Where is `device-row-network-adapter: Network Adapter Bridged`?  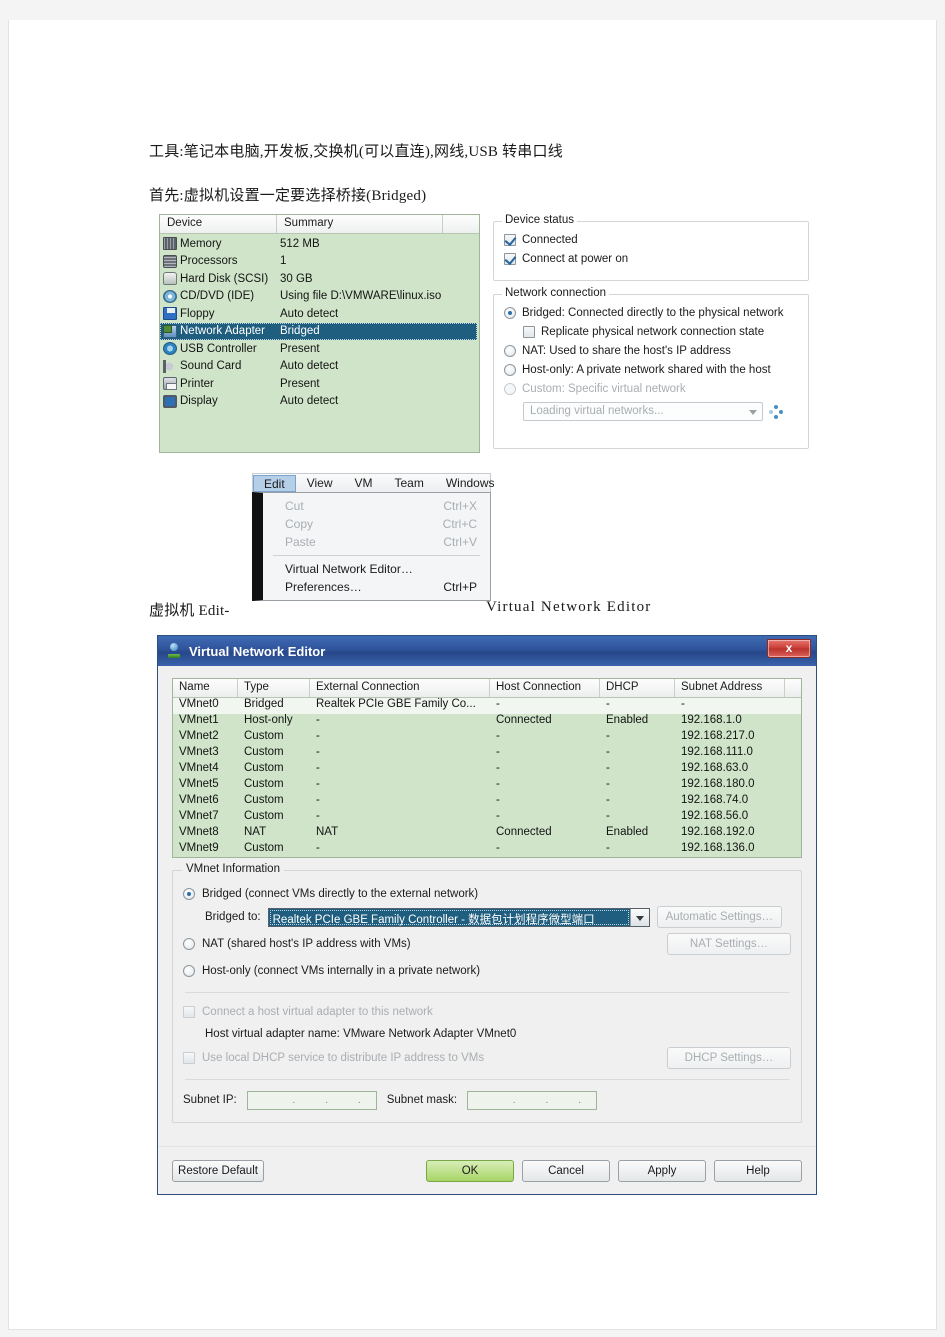 device-row-network-adapter: Network Adapter Bridged is located at coordinates (318, 331).